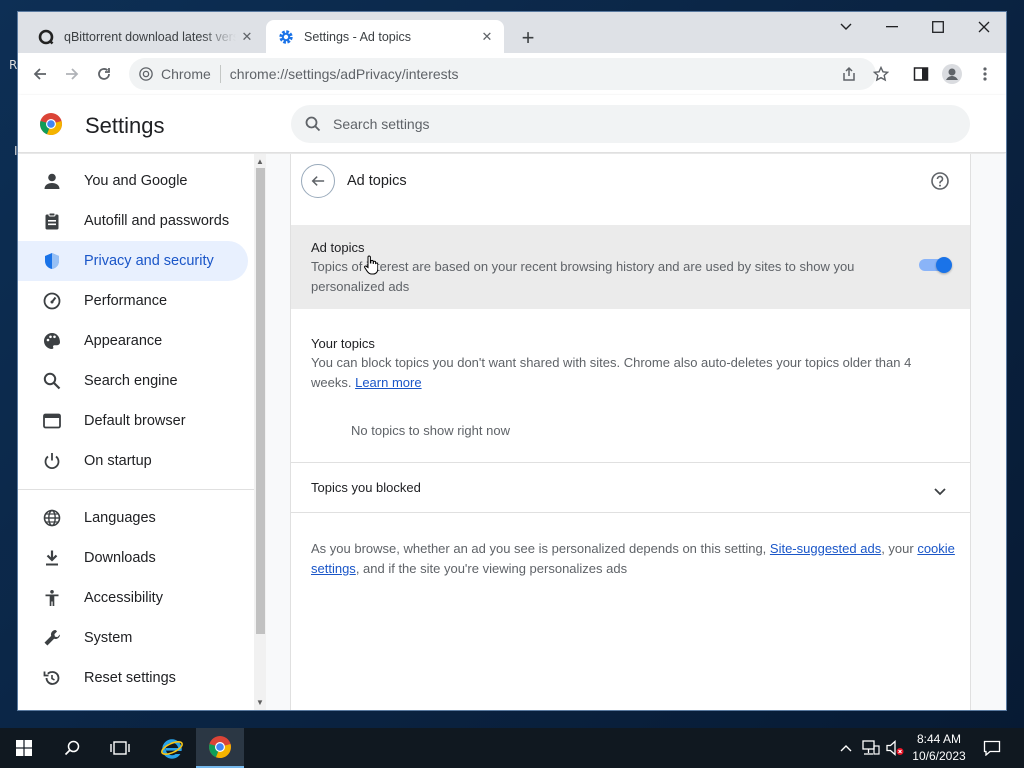 The height and width of the screenshot is (768, 1024). I want to click on volume-muted-icon, so click(895, 748).